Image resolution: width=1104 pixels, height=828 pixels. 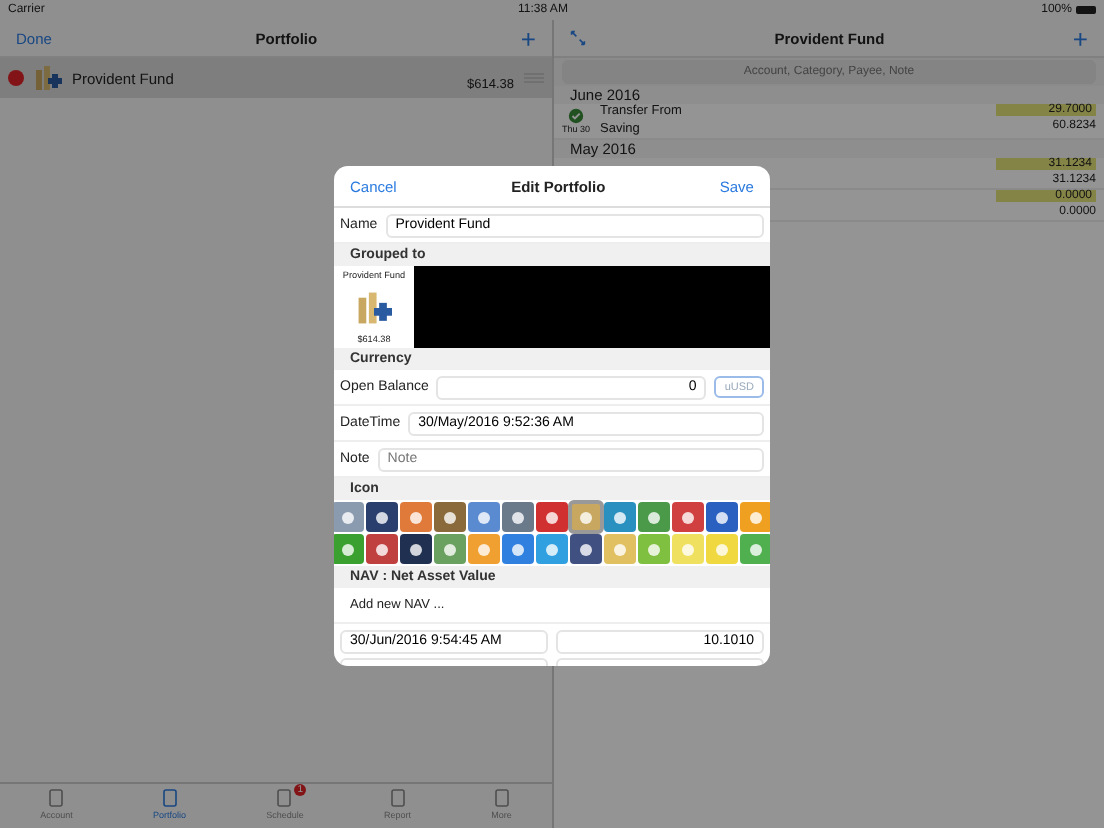 What do you see at coordinates (576, 115) in the screenshot?
I see `check-icon` at bounding box center [576, 115].